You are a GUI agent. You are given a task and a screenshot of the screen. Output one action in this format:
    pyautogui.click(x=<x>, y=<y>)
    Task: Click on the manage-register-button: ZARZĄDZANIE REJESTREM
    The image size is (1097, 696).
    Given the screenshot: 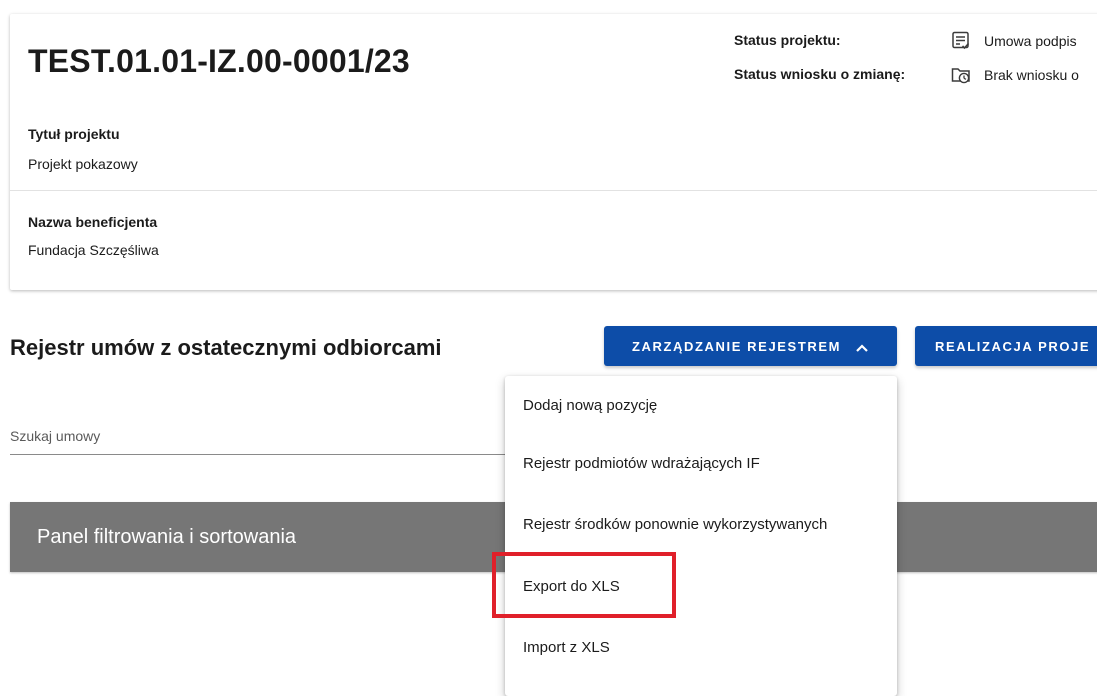 What is the action you would take?
    pyautogui.click(x=750, y=346)
    